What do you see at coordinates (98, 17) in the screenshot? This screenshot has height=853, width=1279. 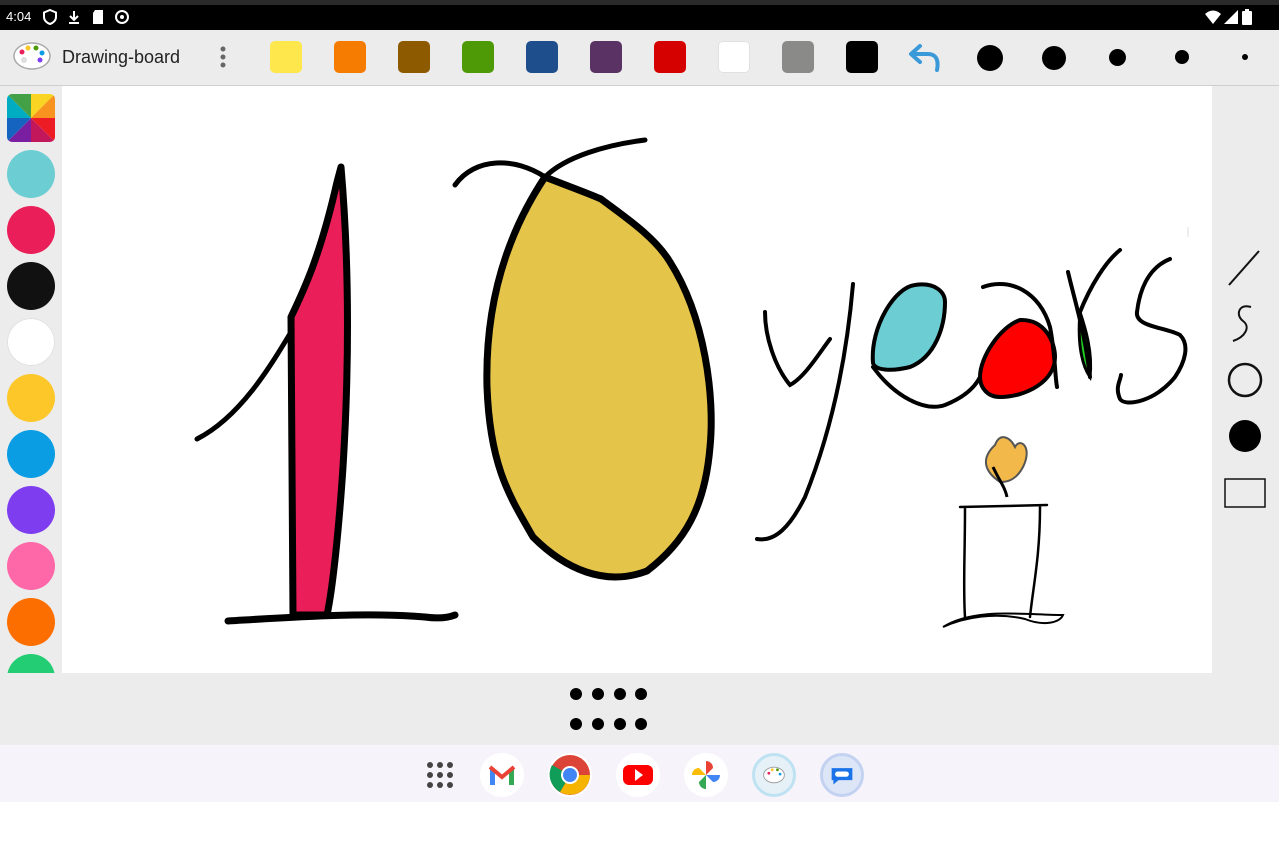 I see `sd-card-icon` at bounding box center [98, 17].